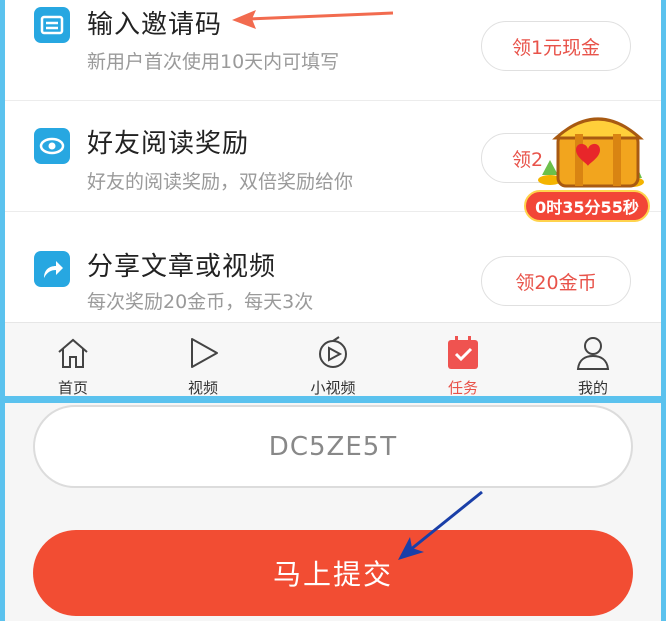 The height and width of the screenshot is (621, 666). What do you see at coordinates (168, 144) in the screenshot?
I see `task-title: 好友阅读奖励` at bounding box center [168, 144].